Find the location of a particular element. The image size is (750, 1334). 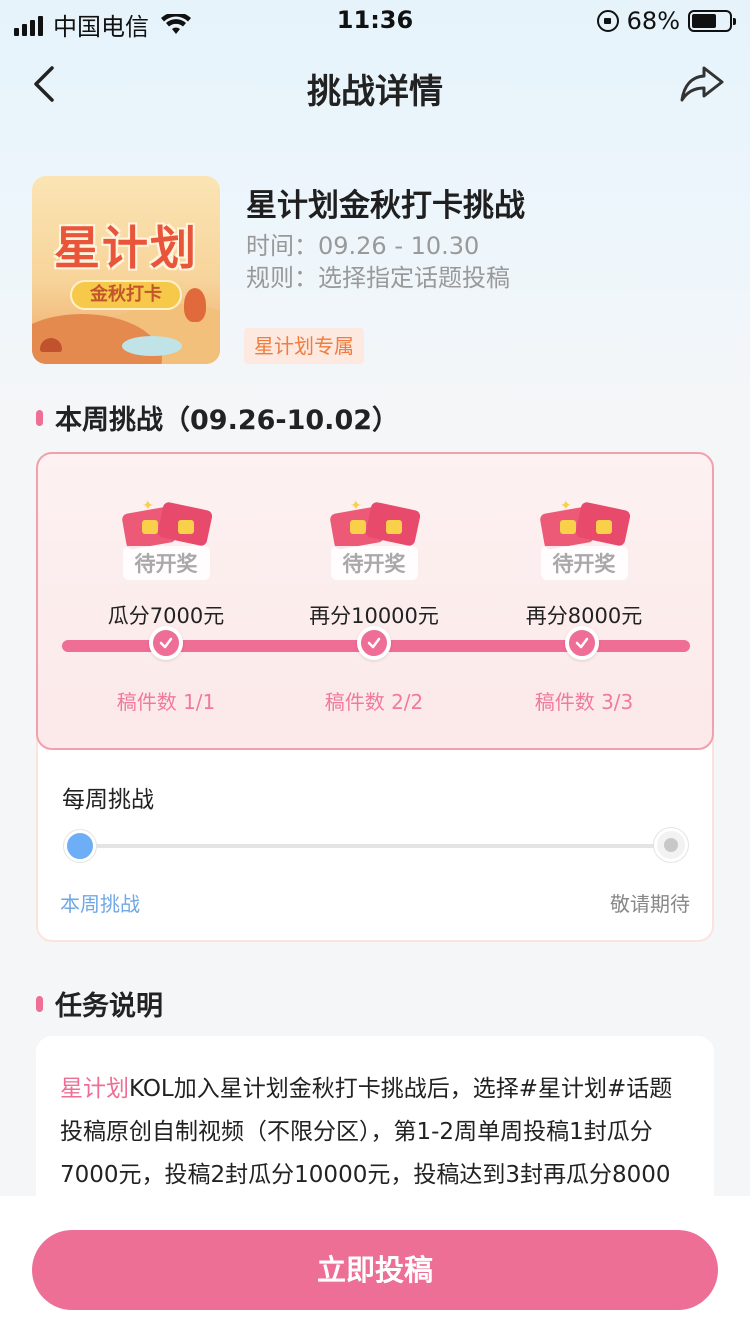

cover-title: 星计划 is located at coordinates (126, 248).